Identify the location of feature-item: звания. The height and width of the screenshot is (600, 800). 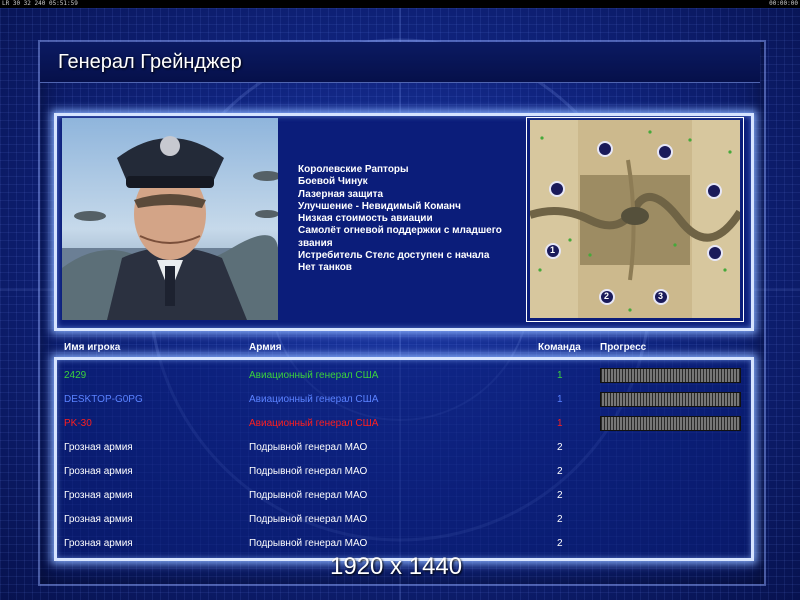
(315, 243).